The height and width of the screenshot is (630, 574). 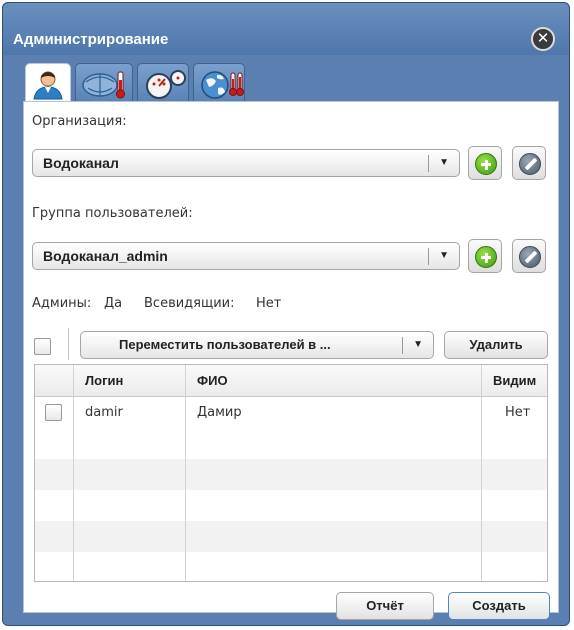 I want to click on table-header: Логин ФИО Видим, so click(x=291, y=381).